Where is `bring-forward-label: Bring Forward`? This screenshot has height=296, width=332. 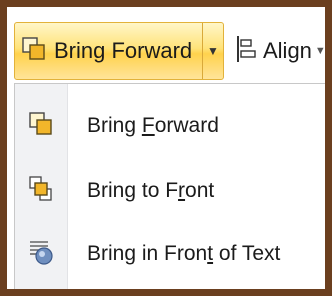
bring-forward-label: Bring Forward is located at coordinates (123, 50).